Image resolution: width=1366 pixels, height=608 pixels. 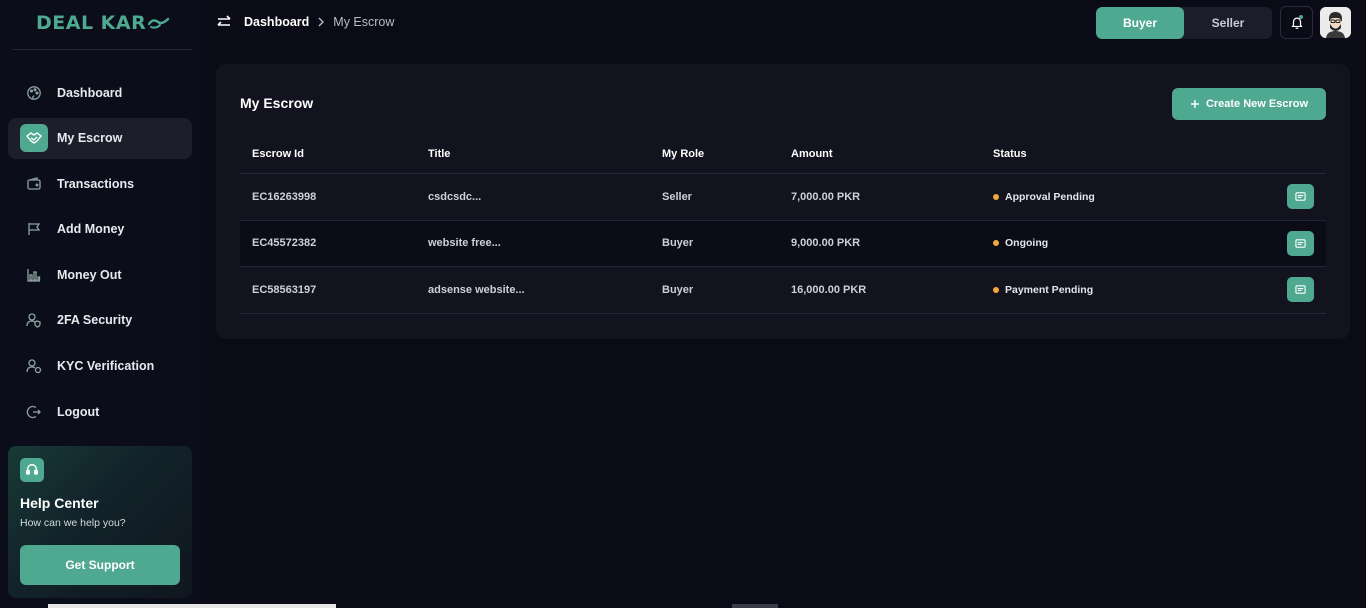 I want to click on horizontal-scrollbar-thumb, so click(x=192, y=606).